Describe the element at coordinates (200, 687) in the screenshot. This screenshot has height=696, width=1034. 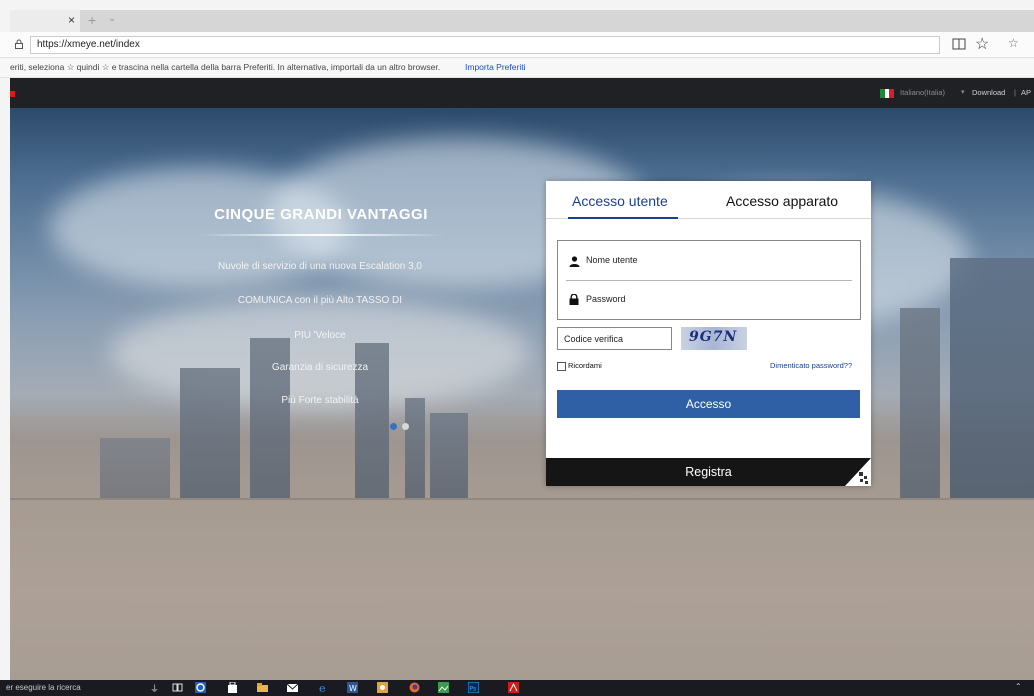
I see `edge-browser-icon` at that location.